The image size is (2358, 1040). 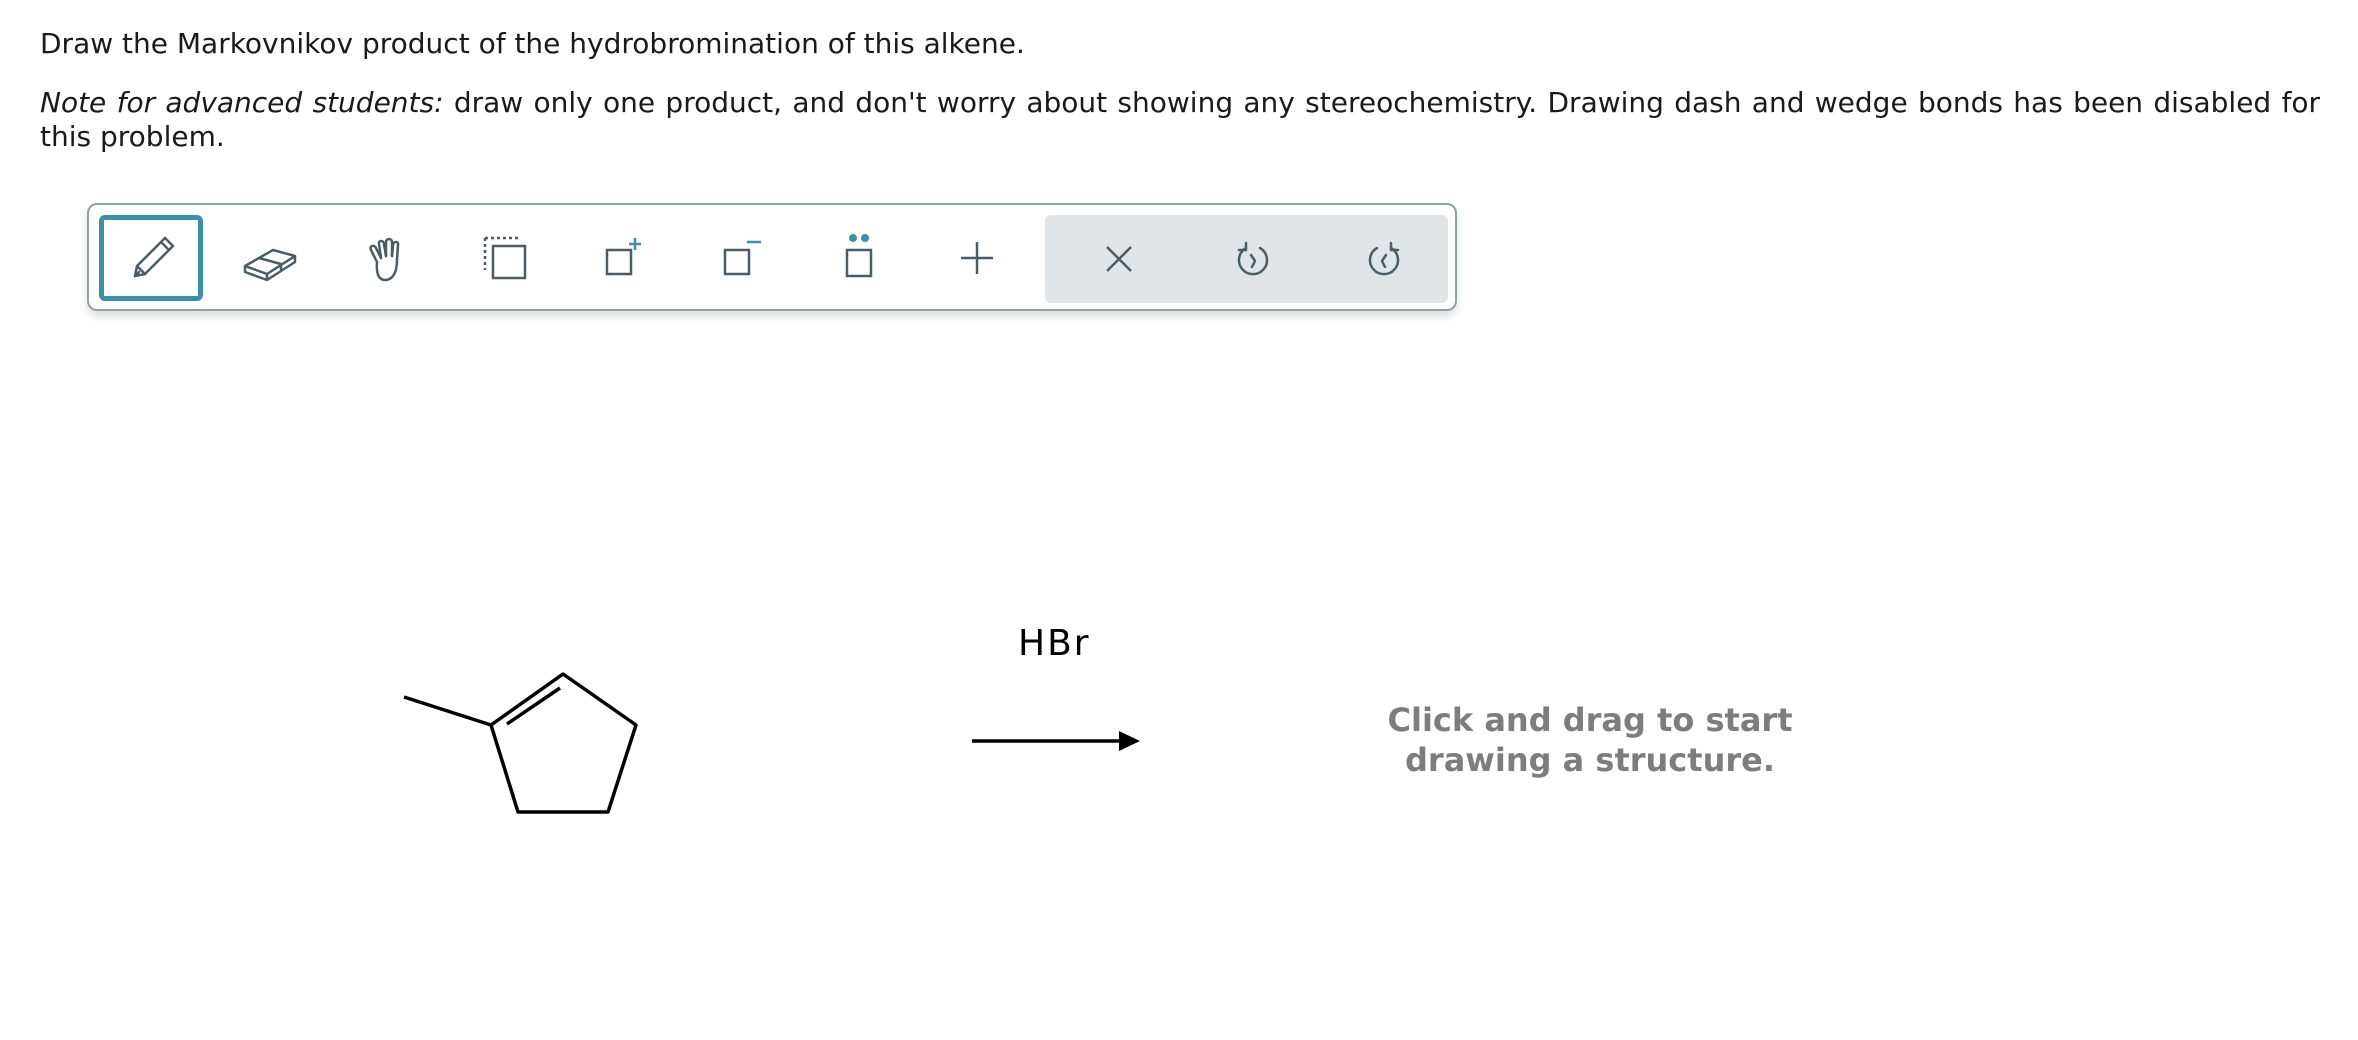 What do you see at coordinates (447, 711) in the screenshot?
I see `methyl-bond` at bounding box center [447, 711].